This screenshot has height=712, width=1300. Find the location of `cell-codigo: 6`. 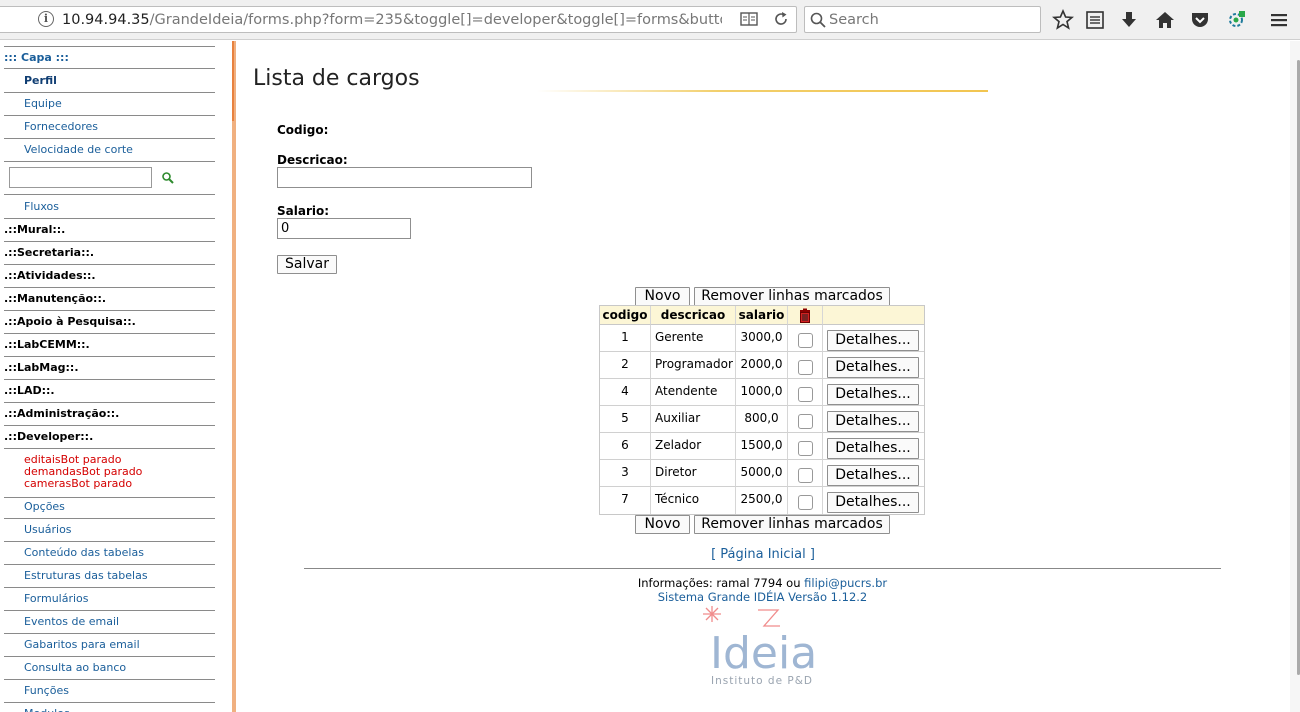

cell-codigo: 6 is located at coordinates (625, 446).